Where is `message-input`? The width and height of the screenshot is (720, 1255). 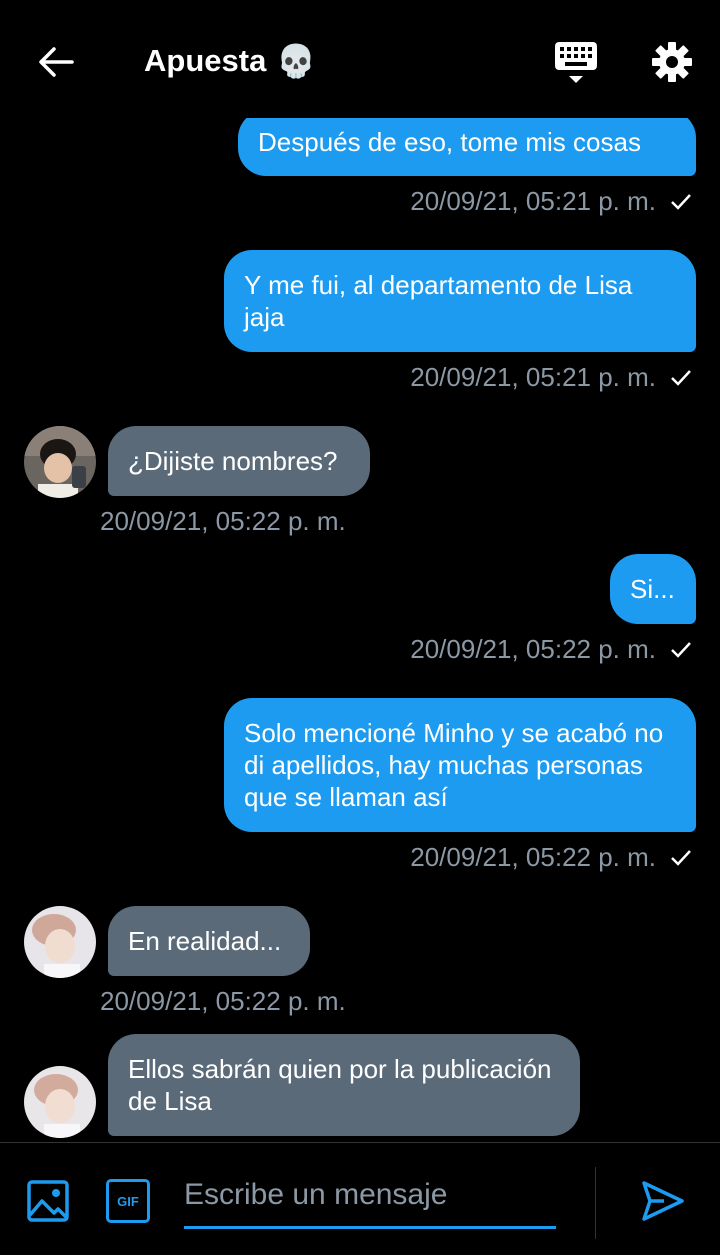
message-input is located at coordinates (370, 1196).